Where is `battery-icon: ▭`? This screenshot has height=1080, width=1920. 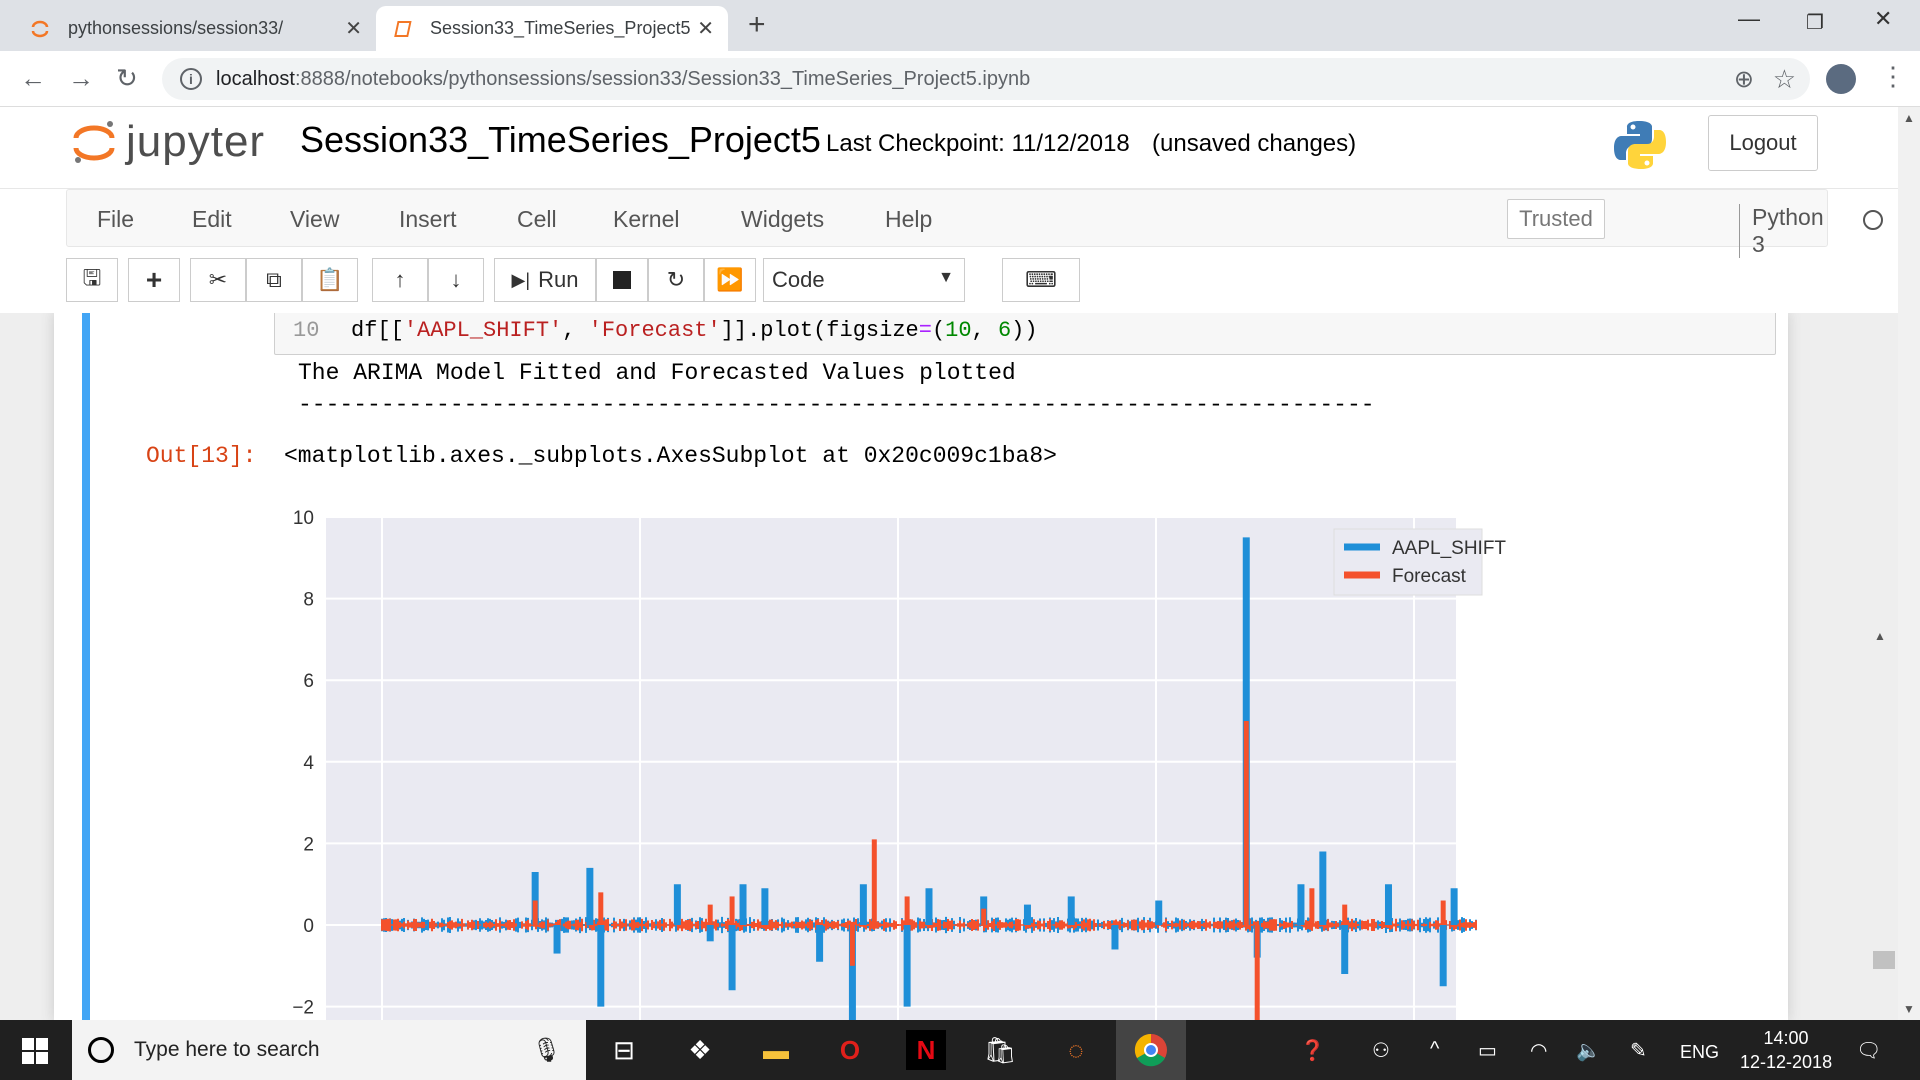 battery-icon: ▭ is located at coordinates (1487, 1050).